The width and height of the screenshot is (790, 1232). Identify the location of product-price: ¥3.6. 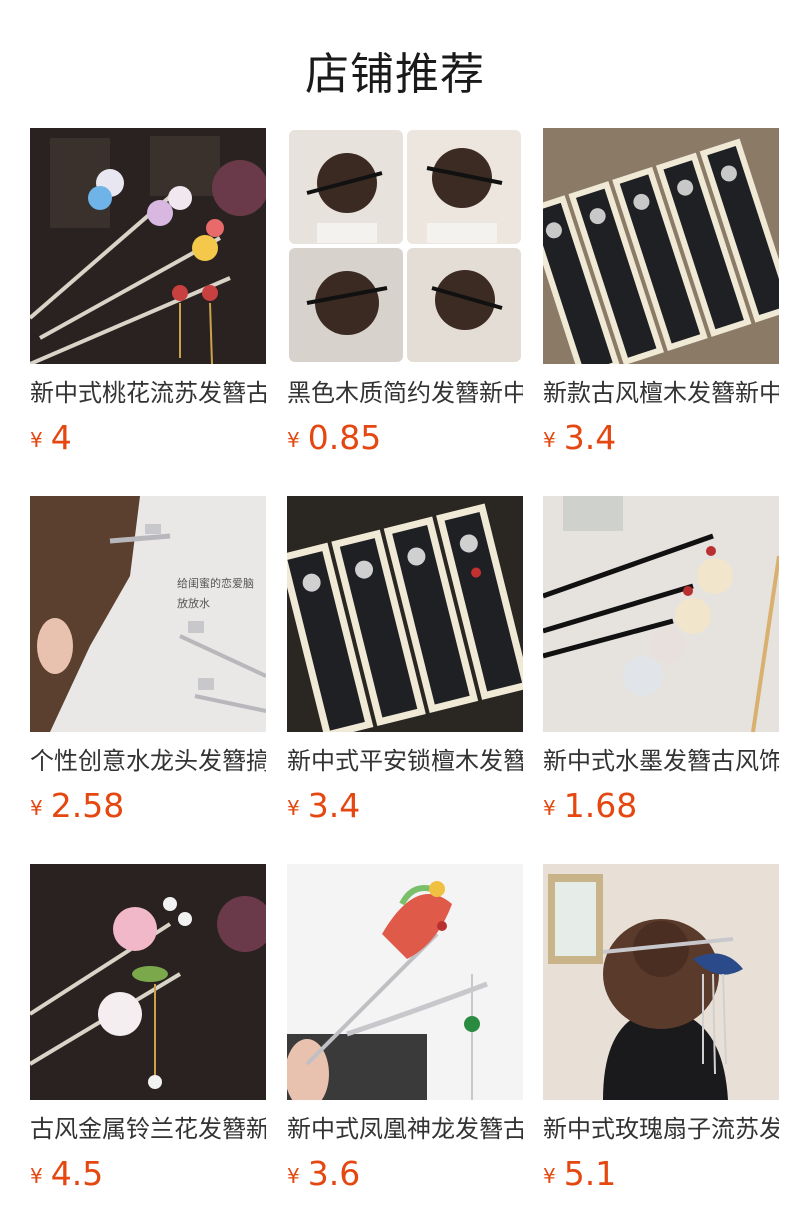
(323, 1174).